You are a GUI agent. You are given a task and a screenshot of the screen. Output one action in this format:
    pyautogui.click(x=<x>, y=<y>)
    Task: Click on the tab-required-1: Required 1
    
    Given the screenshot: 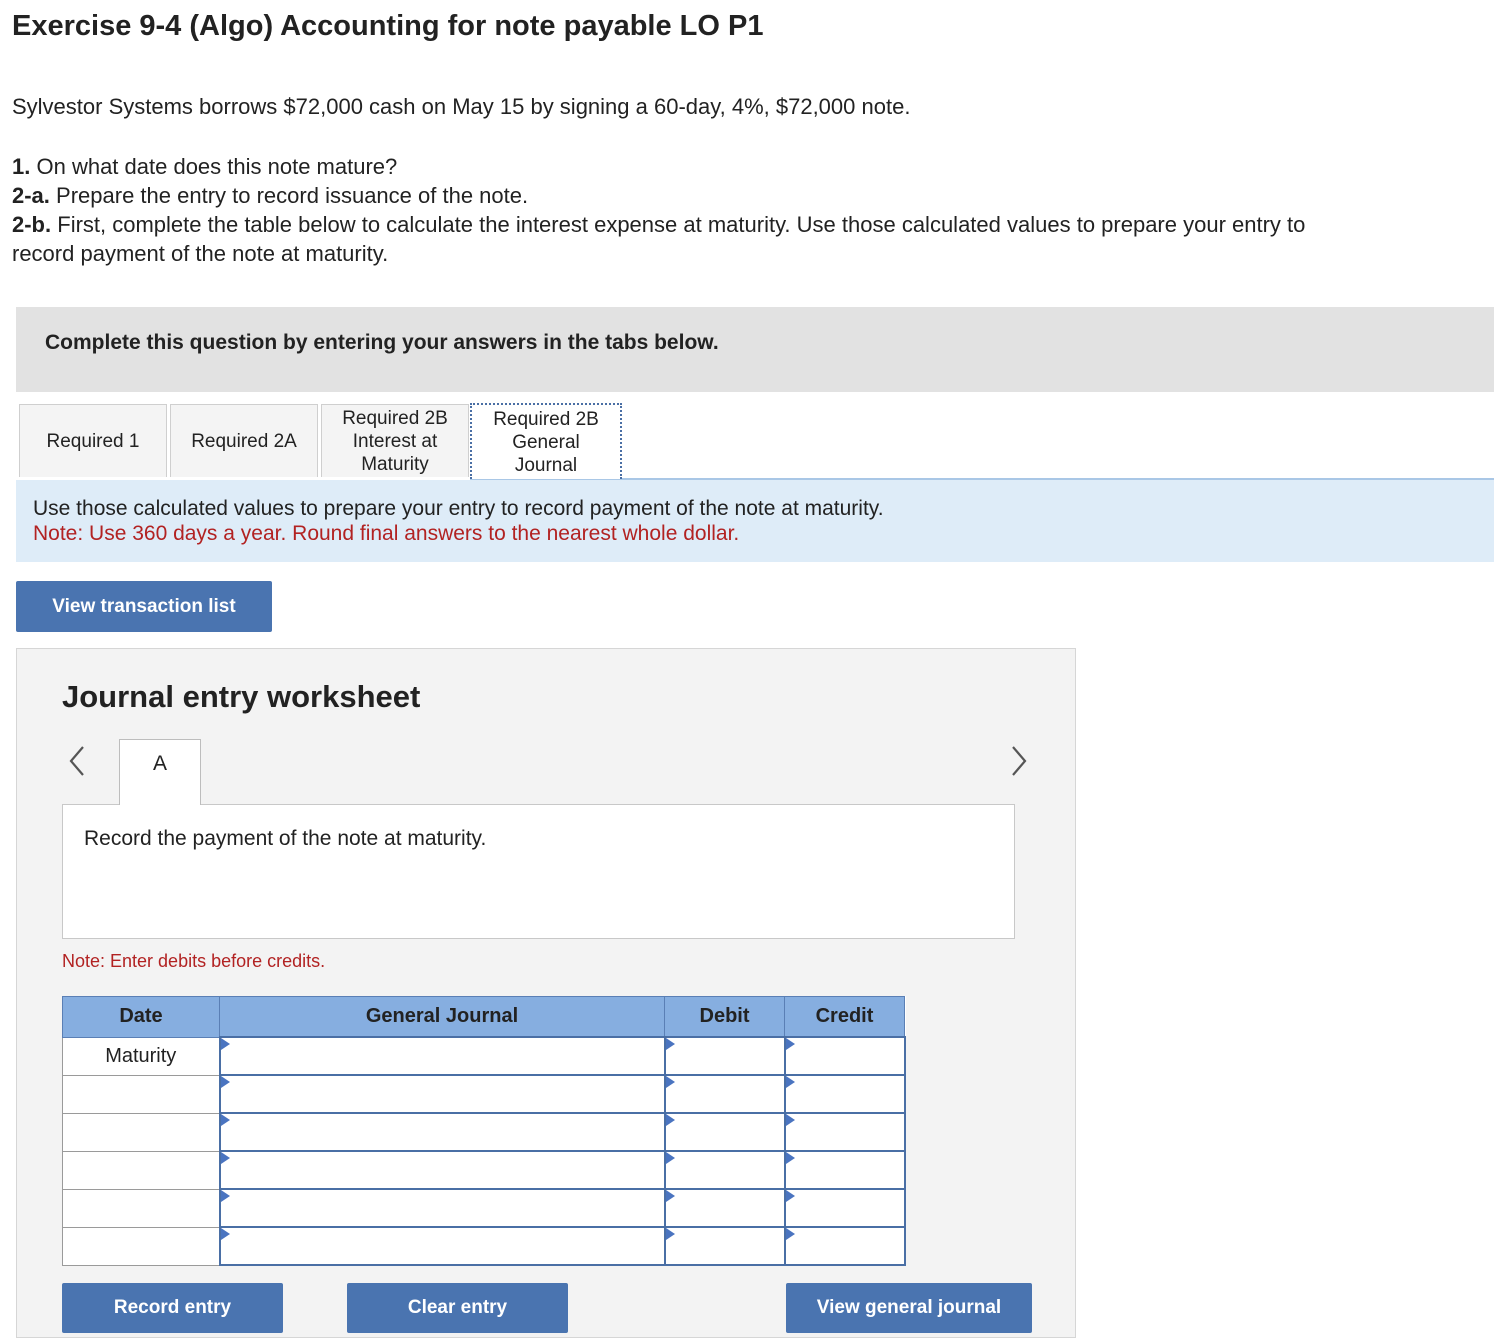 What is the action you would take?
    pyautogui.click(x=93, y=440)
    